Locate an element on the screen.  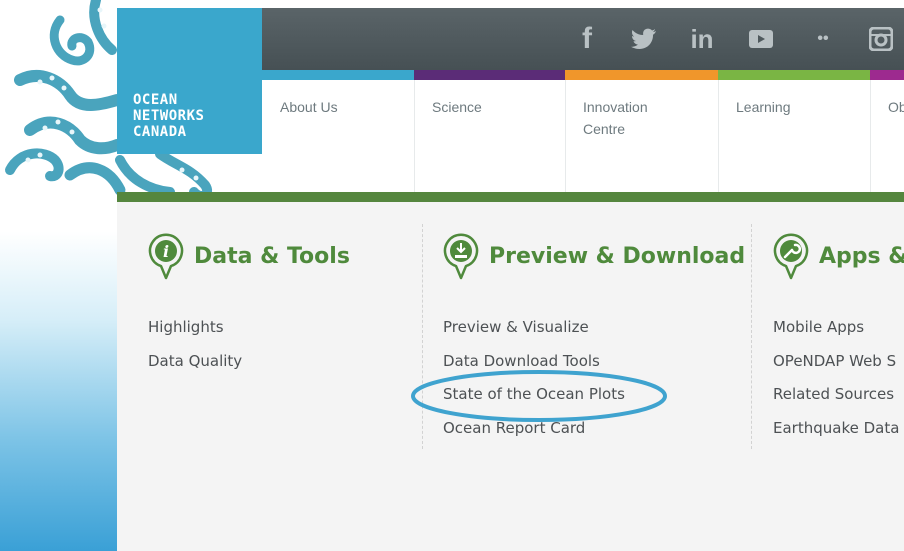
nav-item-science: Science is located at coordinates (489, 131).